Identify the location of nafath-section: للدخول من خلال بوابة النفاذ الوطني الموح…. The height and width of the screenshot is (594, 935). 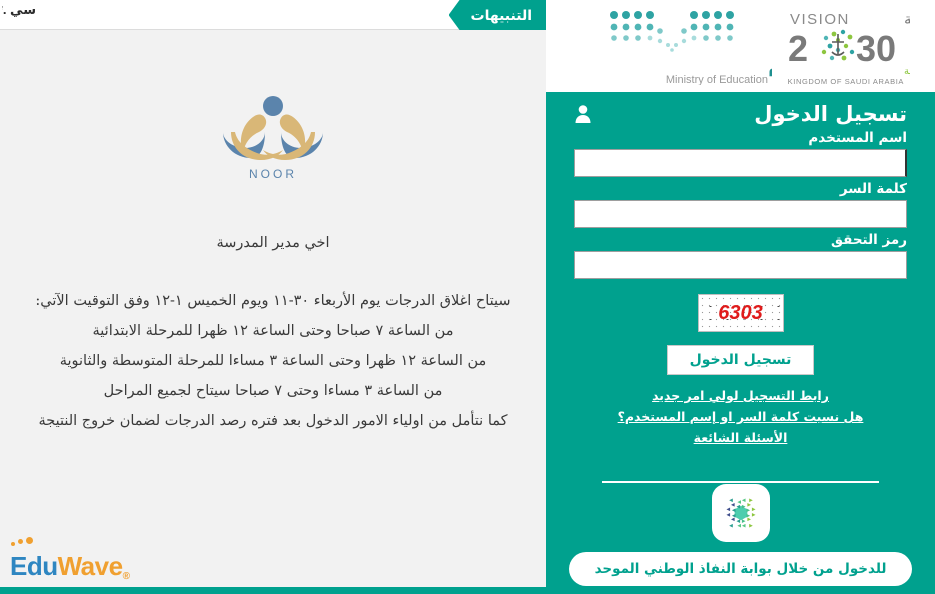
(740, 535).